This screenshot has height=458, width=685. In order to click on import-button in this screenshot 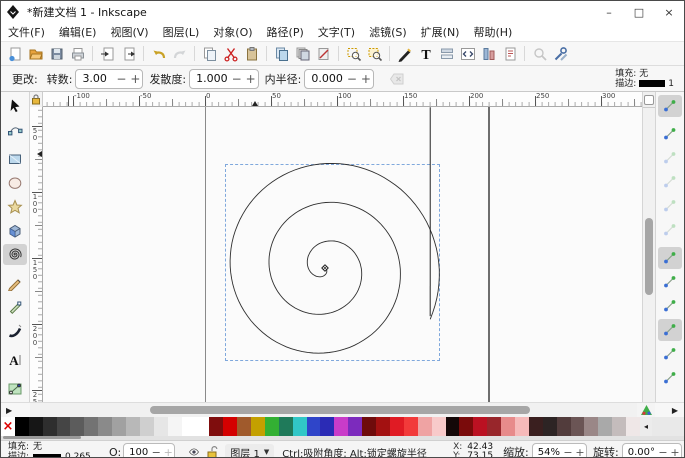, I will do `click(107, 54)`.